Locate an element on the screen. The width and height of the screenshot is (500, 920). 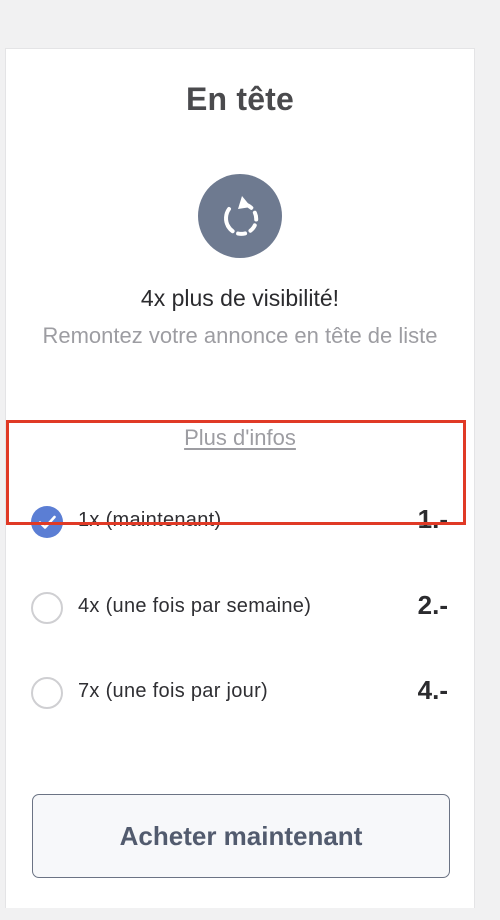
card-title: En tête is located at coordinates (240, 99).